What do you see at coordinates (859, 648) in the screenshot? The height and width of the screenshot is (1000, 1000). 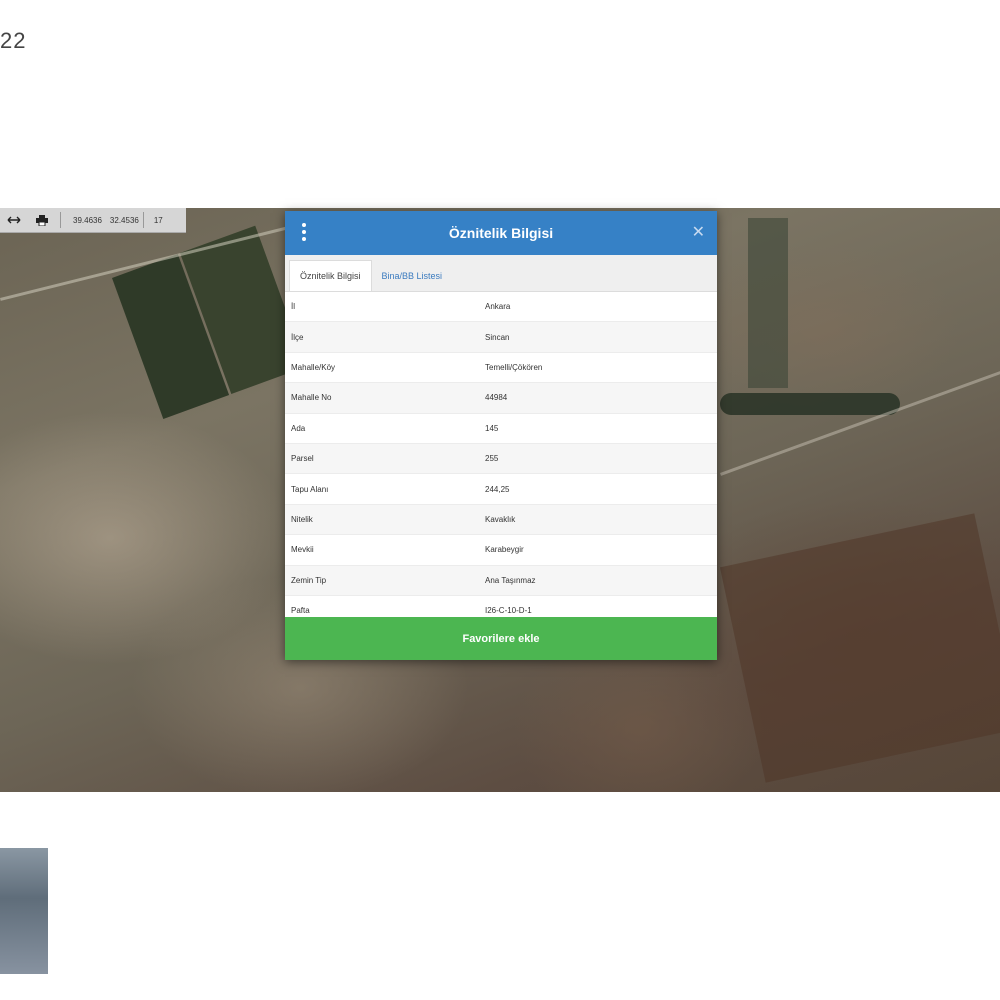 I see `plowed-field` at bounding box center [859, 648].